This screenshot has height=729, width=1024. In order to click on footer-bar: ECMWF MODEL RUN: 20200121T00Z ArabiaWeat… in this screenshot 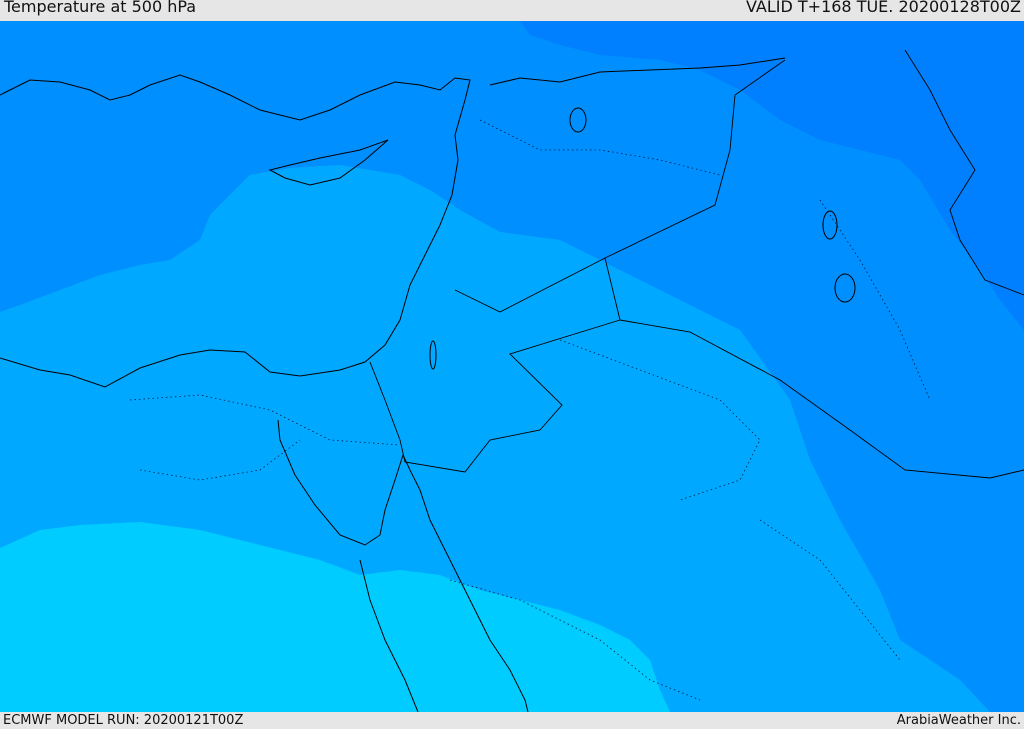, I will do `click(512, 720)`.